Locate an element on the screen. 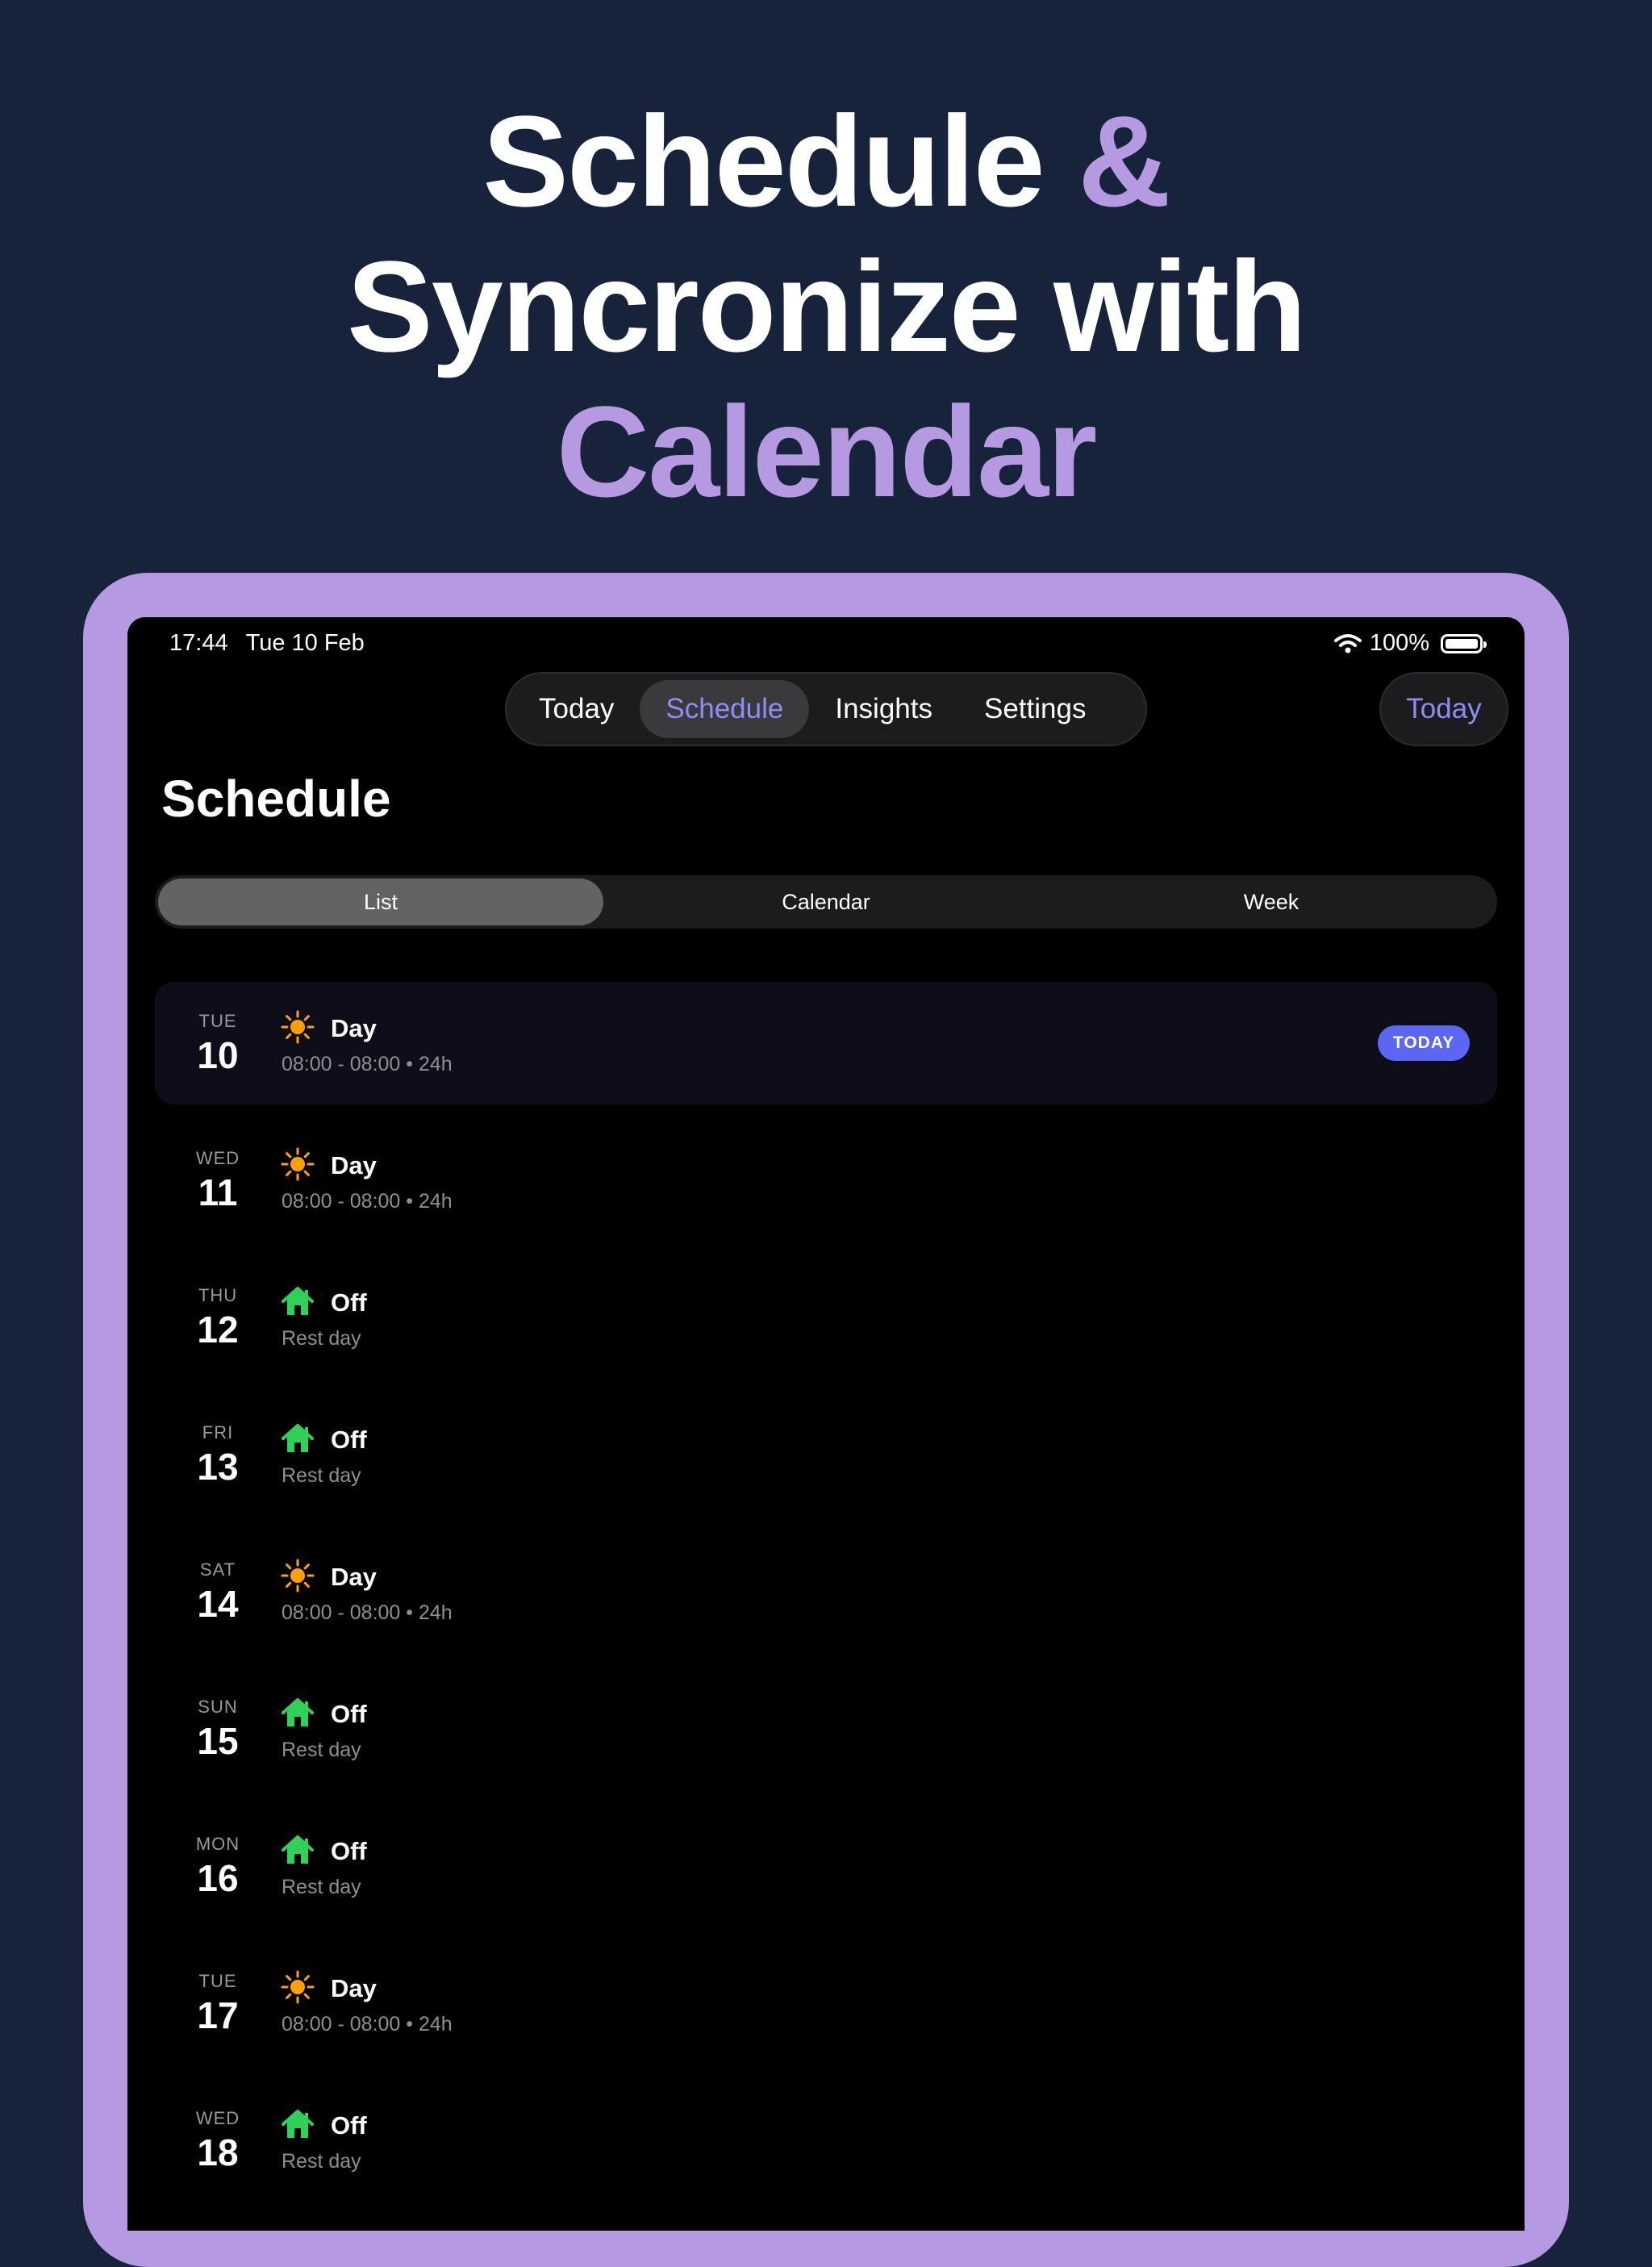 The height and width of the screenshot is (2267, 1652). view-segmented-control: List Calendar Week is located at coordinates (826, 902).